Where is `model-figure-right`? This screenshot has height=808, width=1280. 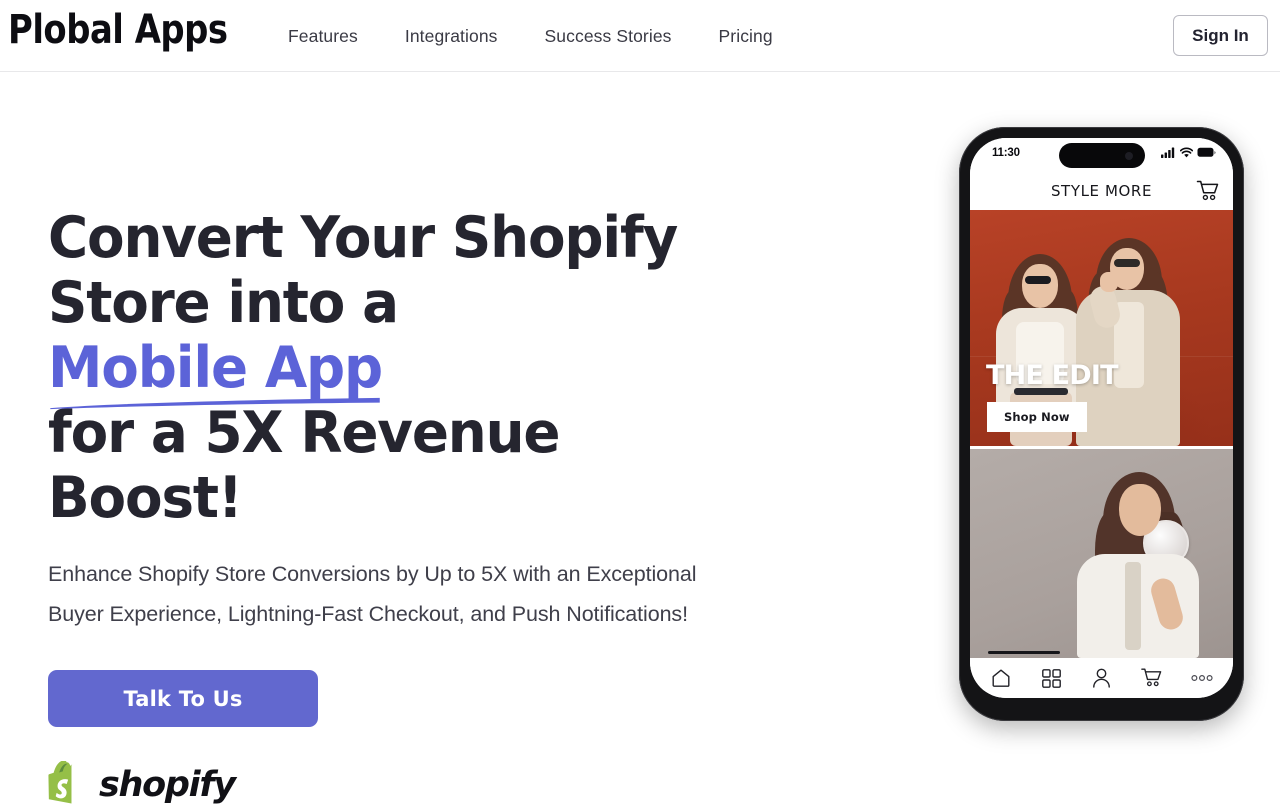 model-figure-right is located at coordinates (1129, 342).